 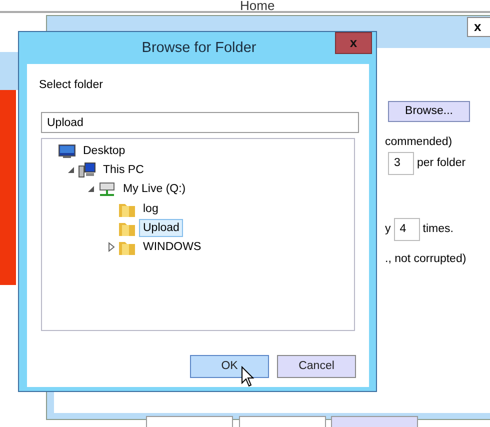 What do you see at coordinates (154, 189) in the screenshot?
I see `tree-item: My Live (Q:)` at bounding box center [154, 189].